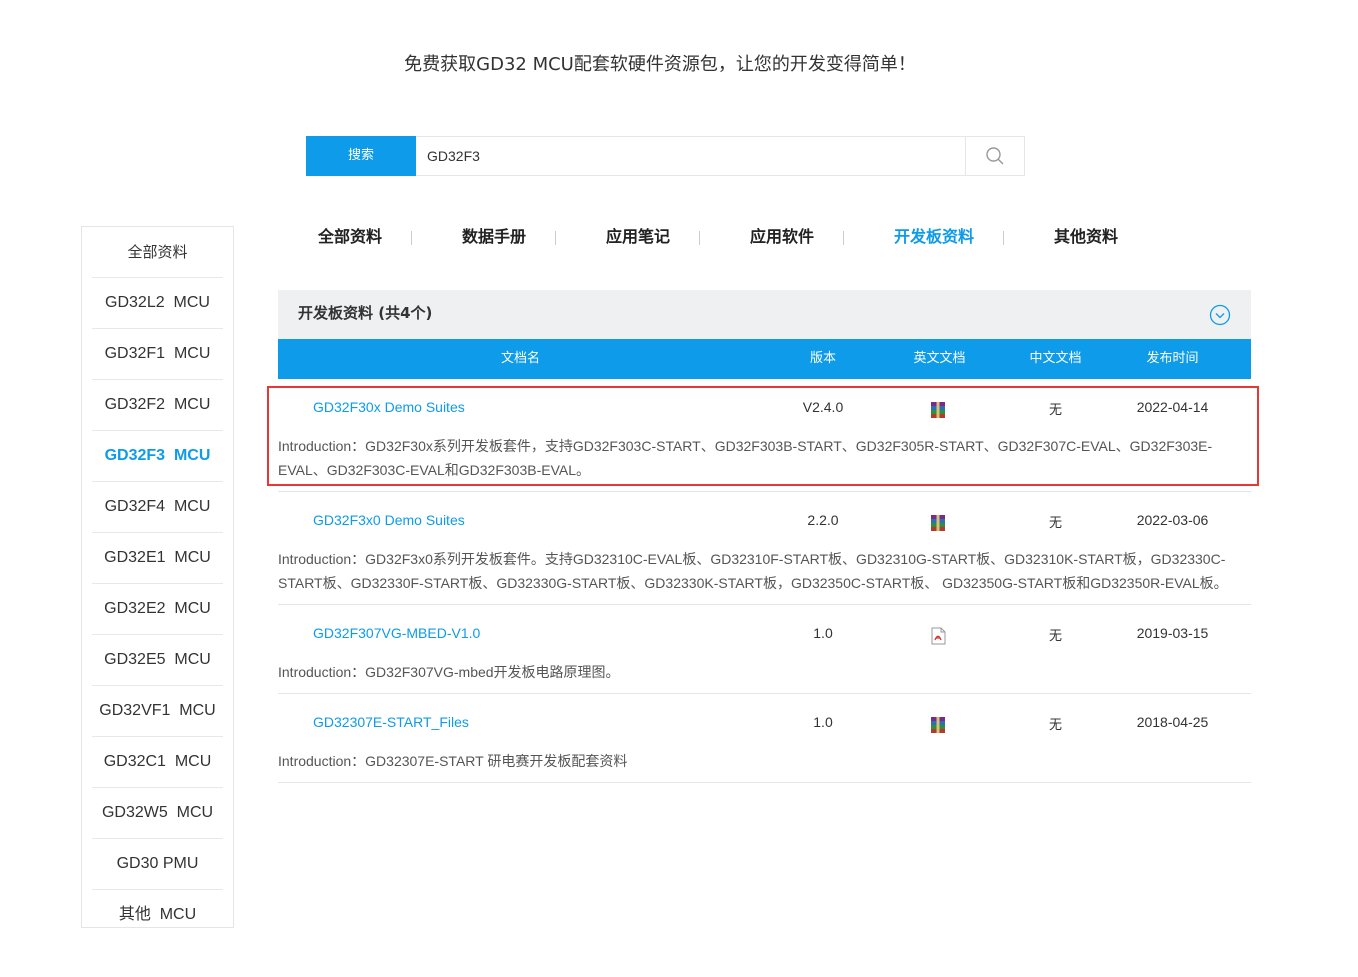  What do you see at coordinates (1172, 722) in the screenshot?
I see `release-date: 2018-04-25` at bounding box center [1172, 722].